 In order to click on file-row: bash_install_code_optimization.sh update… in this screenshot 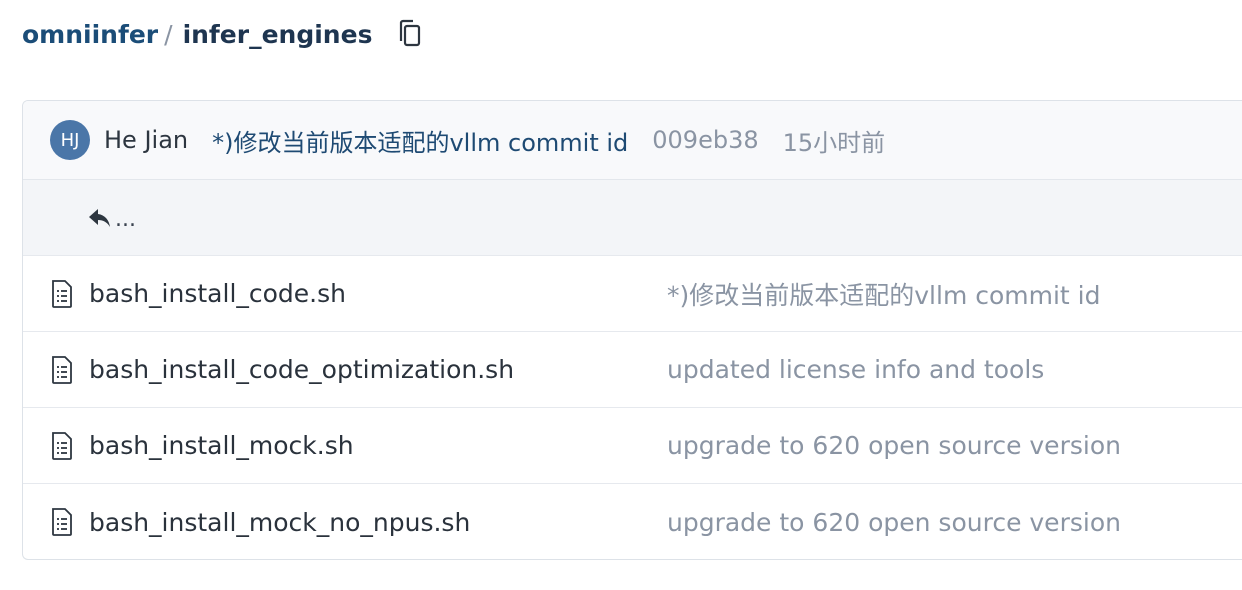, I will do `click(632, 370)`.